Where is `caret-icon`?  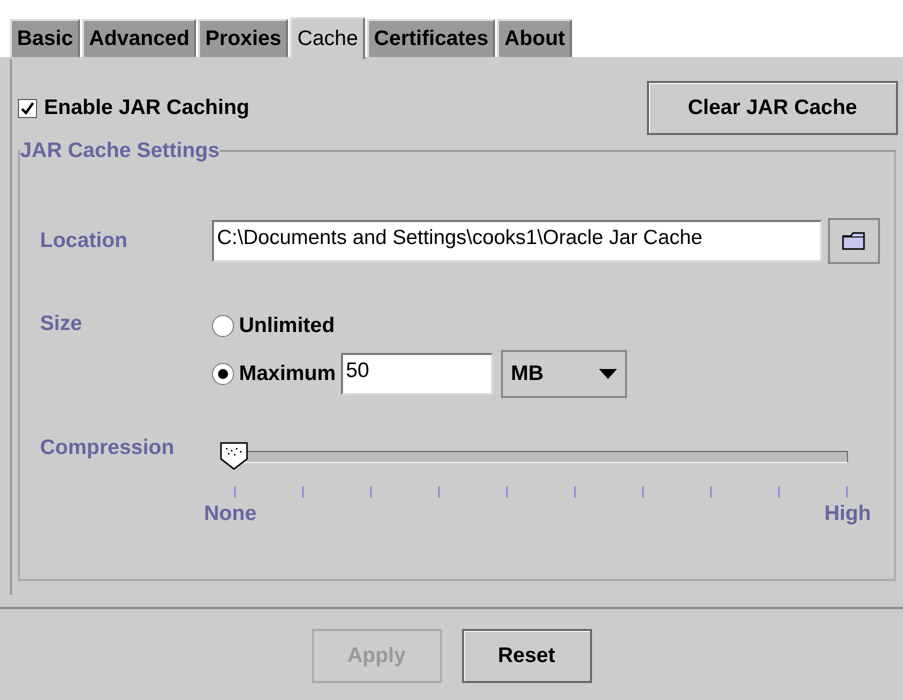
caret-icon is located at coordinates (607, 374).